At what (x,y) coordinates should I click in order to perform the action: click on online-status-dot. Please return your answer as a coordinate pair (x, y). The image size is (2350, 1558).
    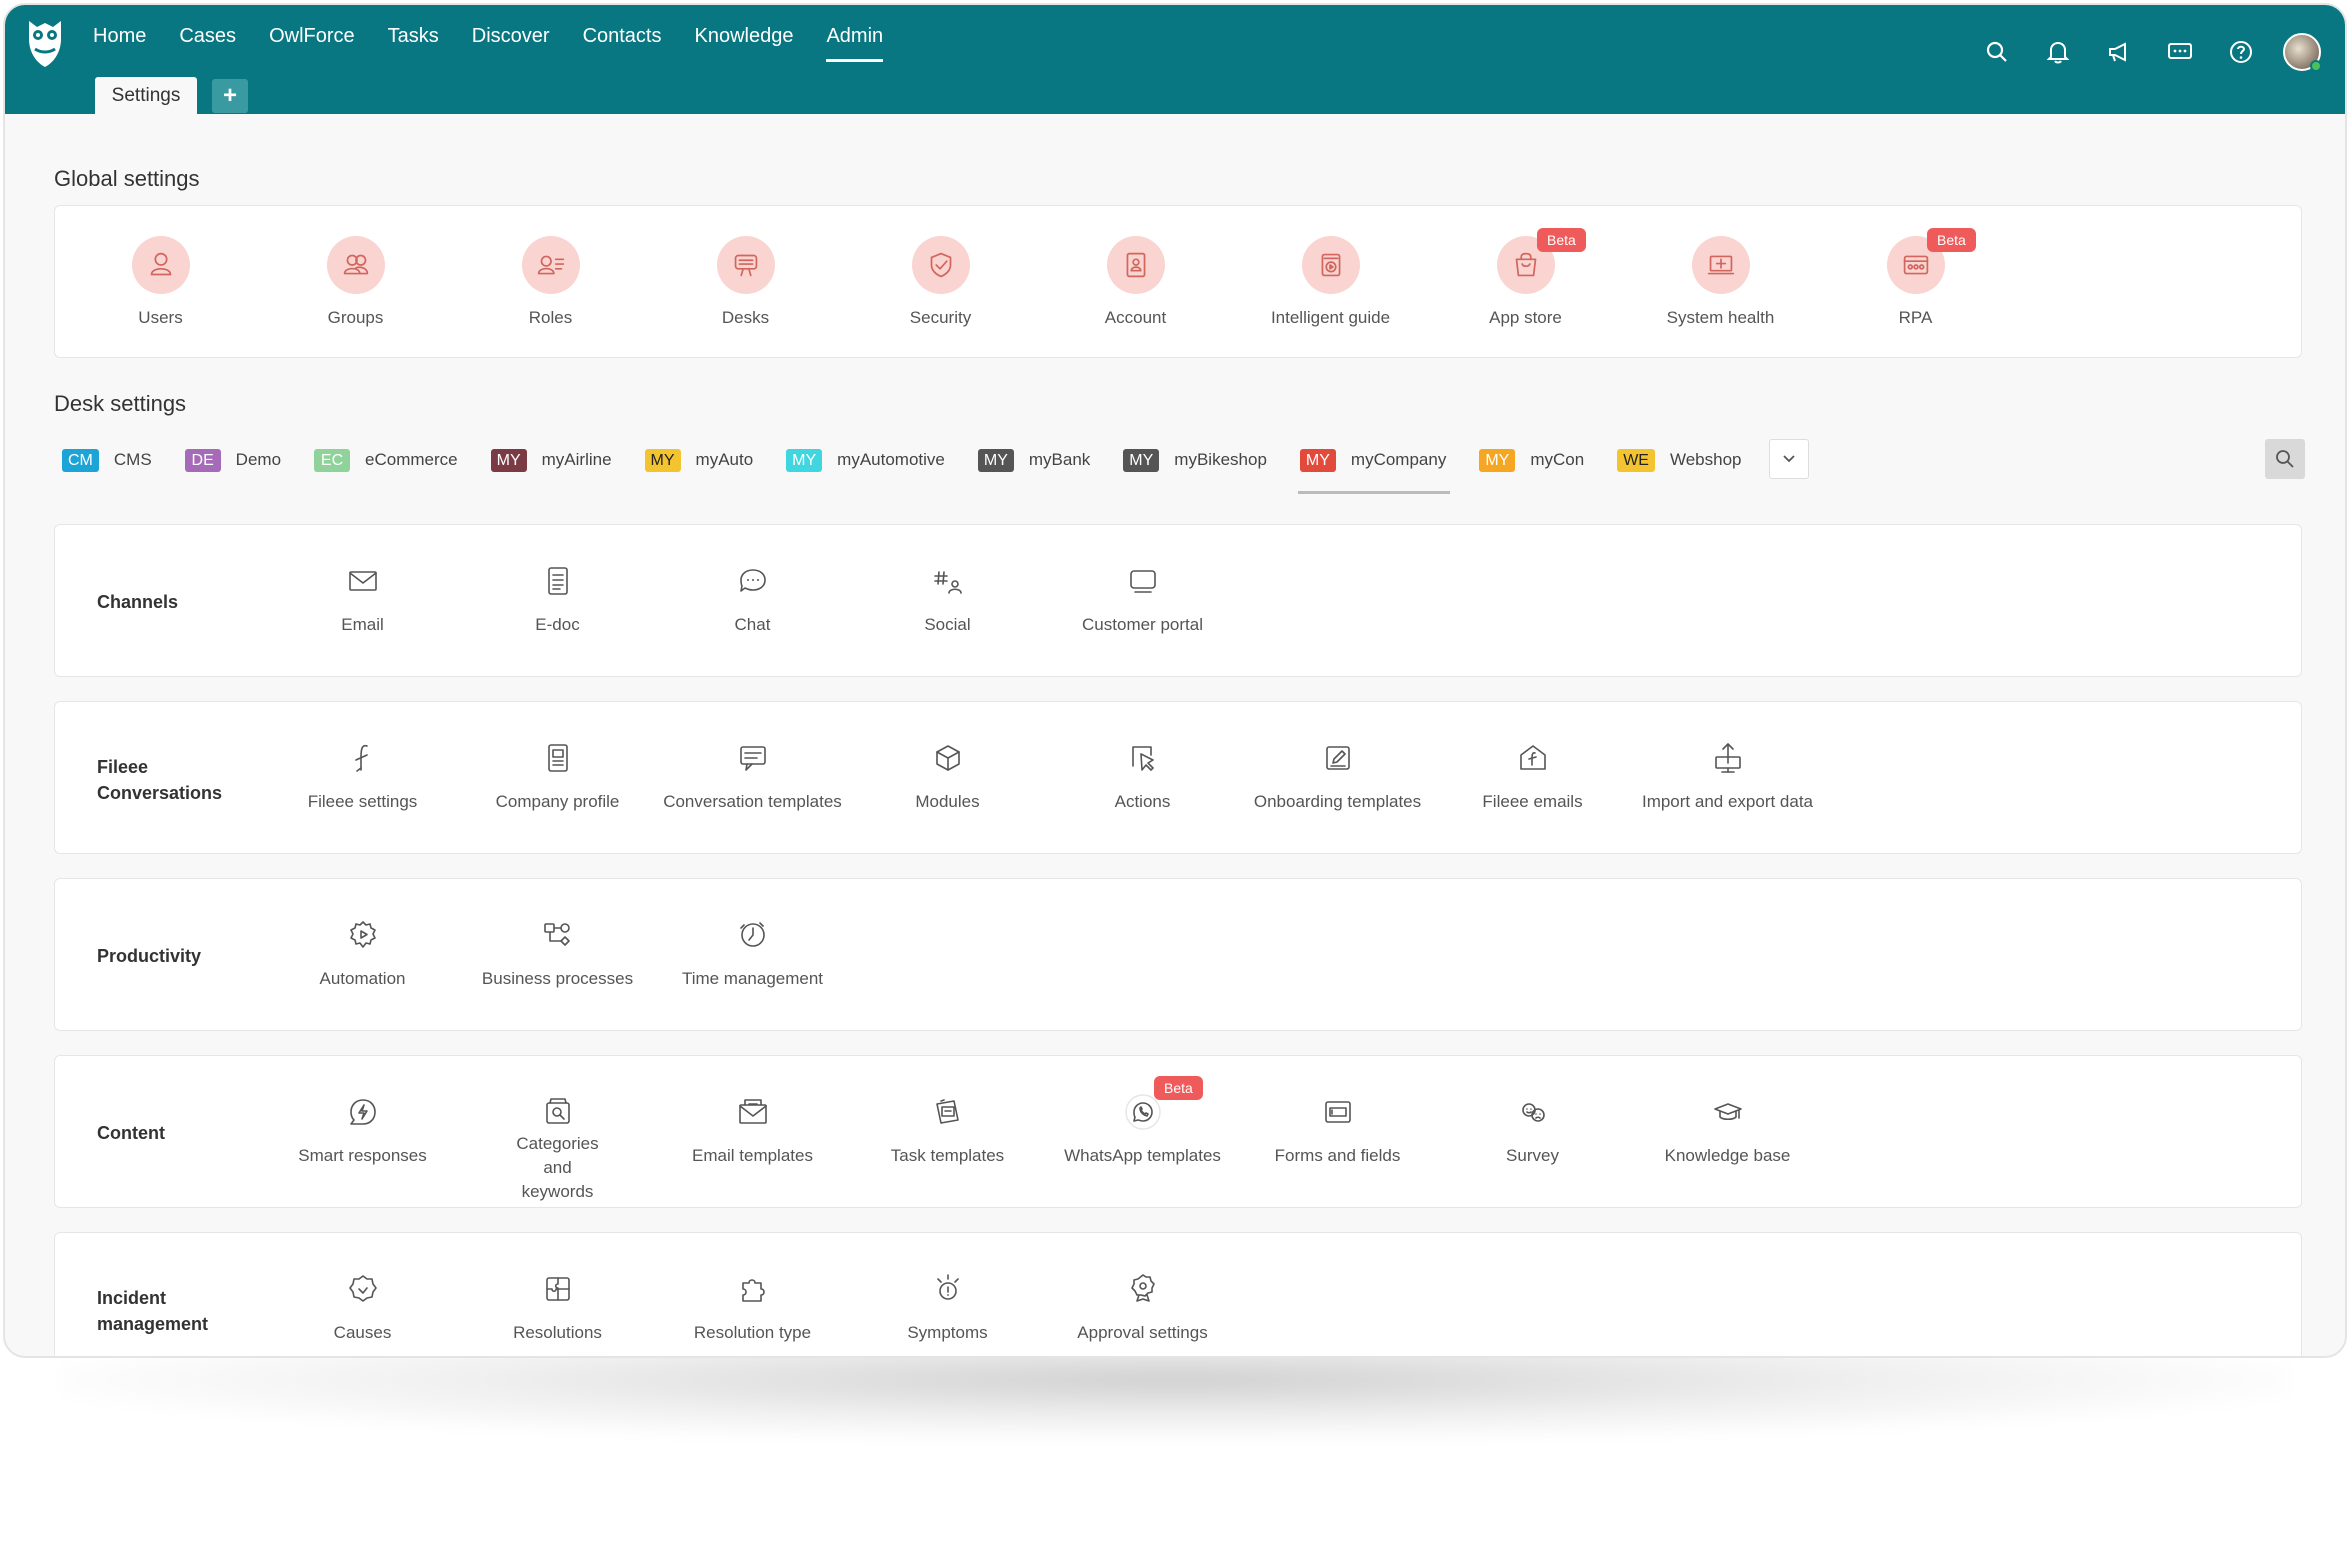
    Looking at the image, I should click on (2316, 66).